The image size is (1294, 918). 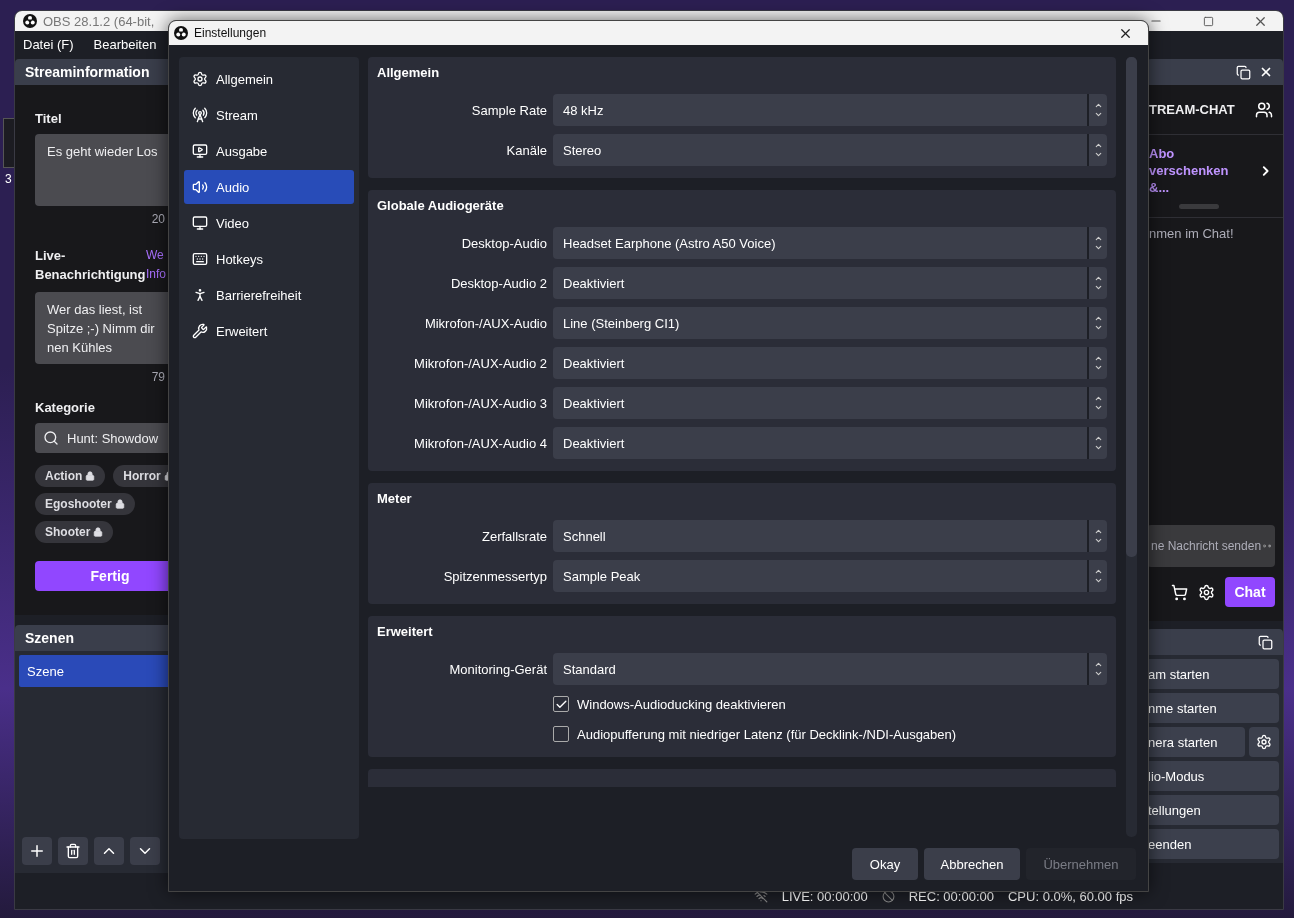 What do you see at coordinates (830, 576) in the screenshot?
I see `dropdown: Sample Peak` at bounding box center [830, 576].